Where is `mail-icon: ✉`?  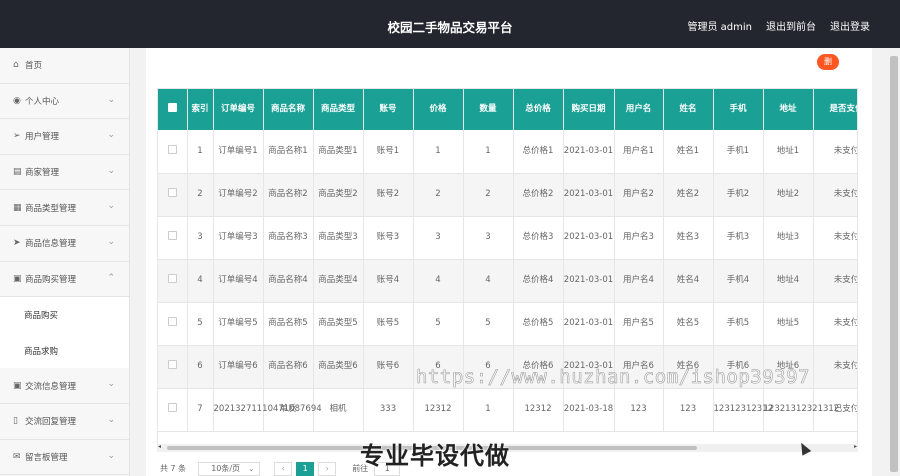 mail-icon: ✉ is located at coordinates (17, 456).